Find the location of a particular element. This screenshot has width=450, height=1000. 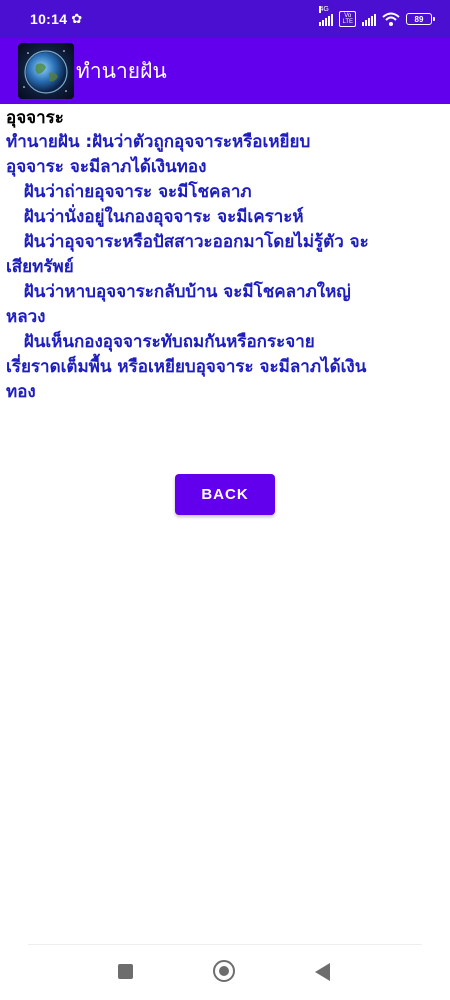

volte-icon: Vo LTE is located at coordinates (347, 19).